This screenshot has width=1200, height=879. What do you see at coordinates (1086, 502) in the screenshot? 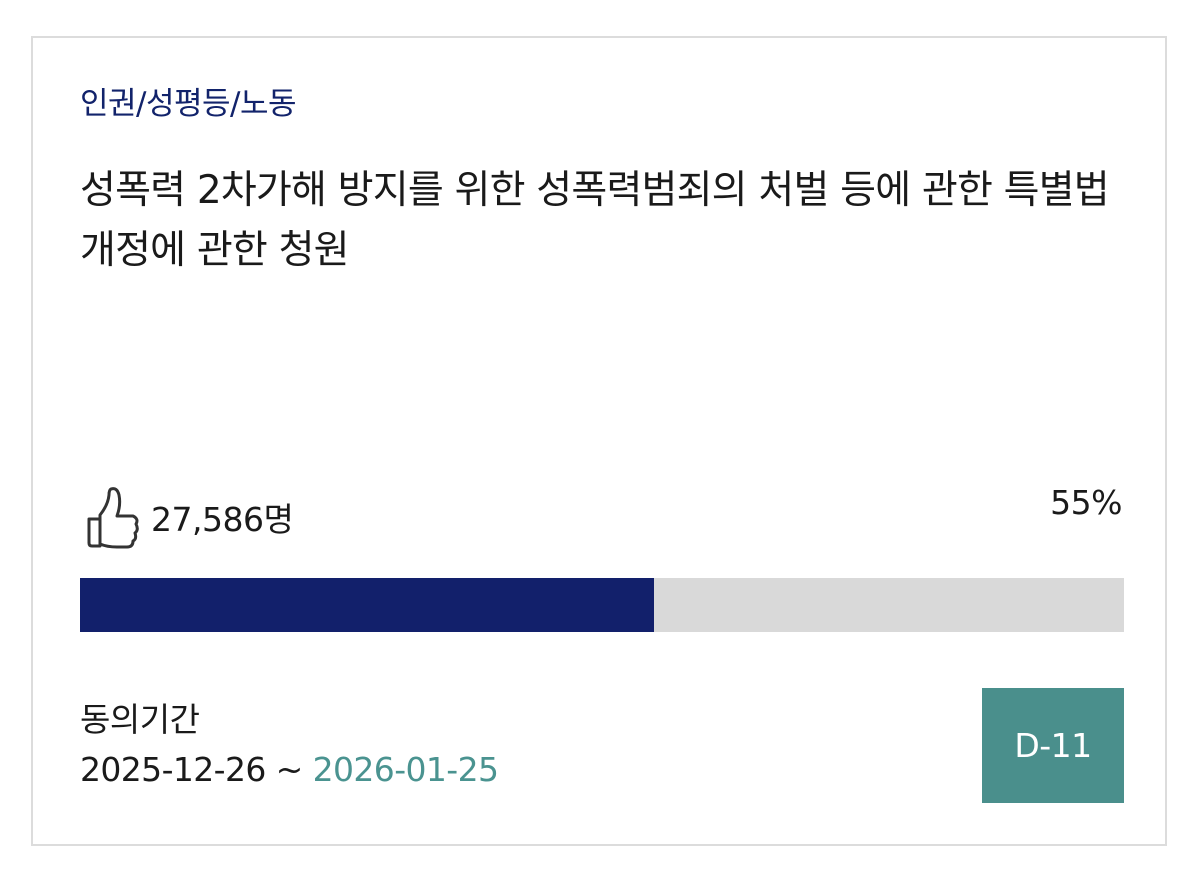
I see `agree-percent: 55%` at bounding box center [1086, 502].